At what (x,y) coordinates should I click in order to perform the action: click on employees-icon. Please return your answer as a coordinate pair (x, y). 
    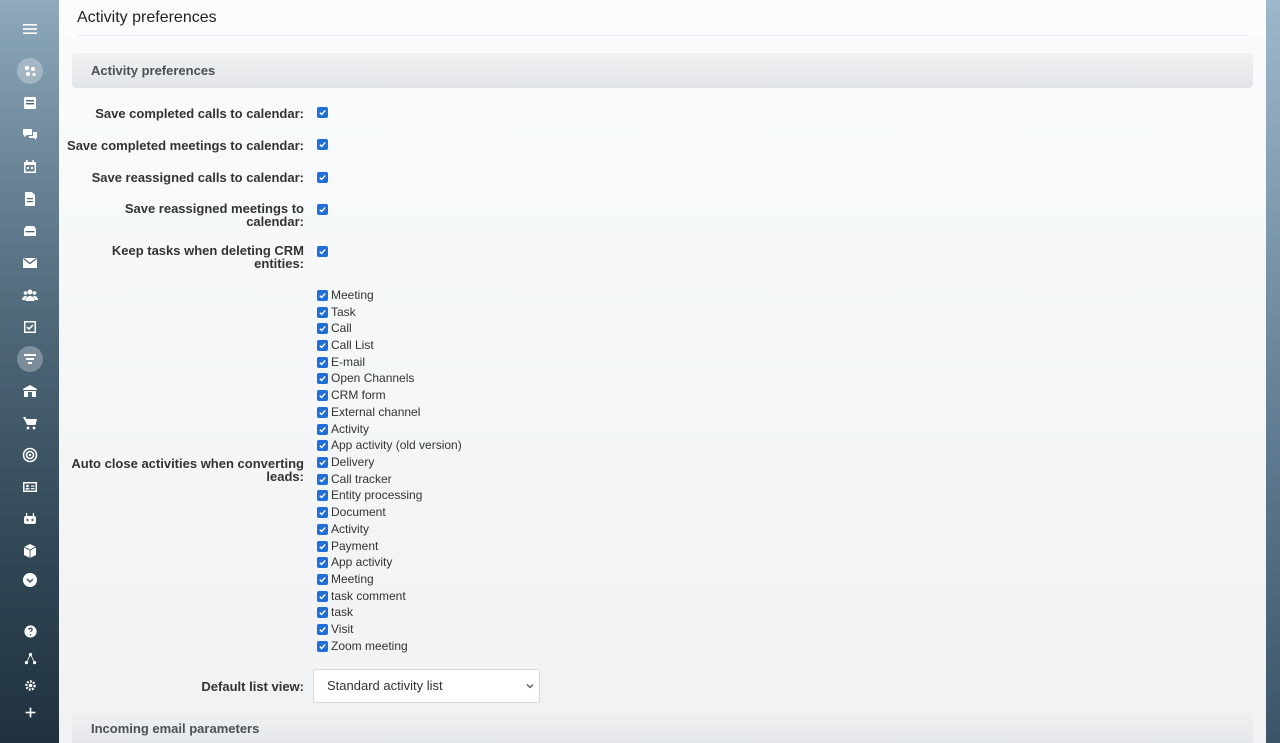
    Looking at the image, I should click on (30, 295).